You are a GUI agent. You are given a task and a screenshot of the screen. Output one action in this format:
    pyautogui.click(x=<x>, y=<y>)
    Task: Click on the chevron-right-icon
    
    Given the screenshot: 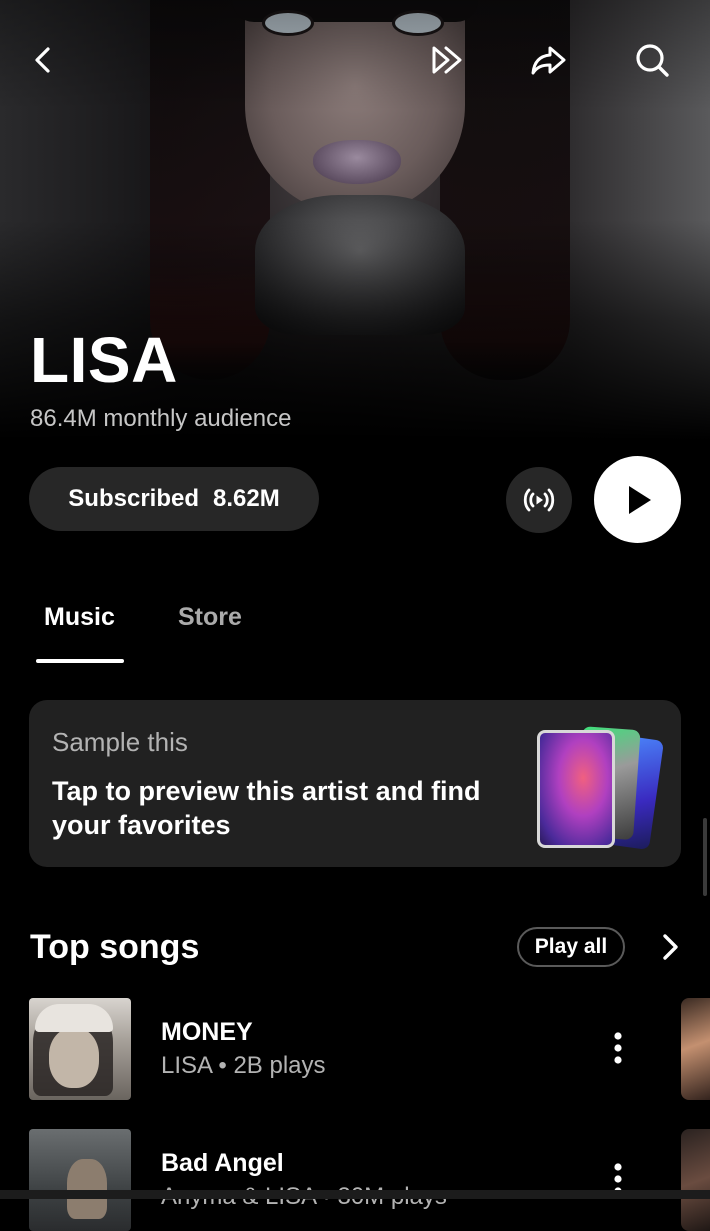 What is the action you would take?
    pyautogui.click(x=671, y=947)
    